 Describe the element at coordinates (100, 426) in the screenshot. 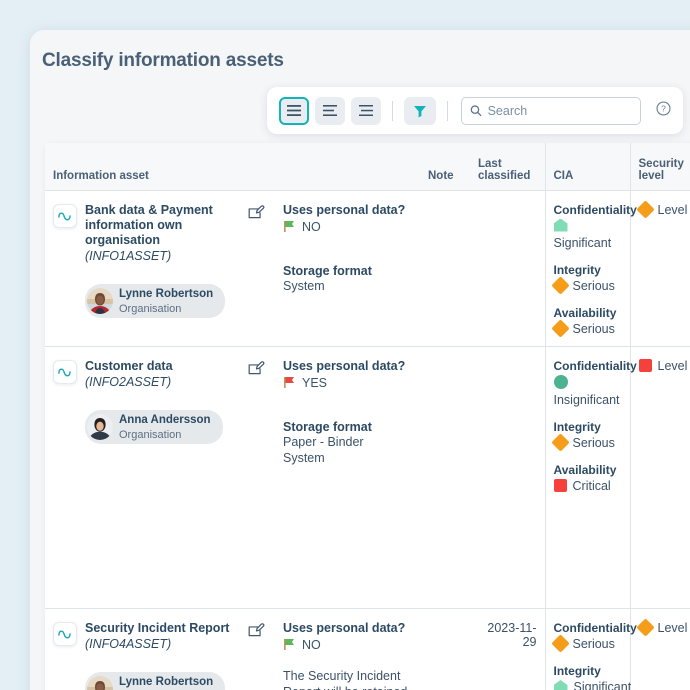

I see `avatar-image` at that location.